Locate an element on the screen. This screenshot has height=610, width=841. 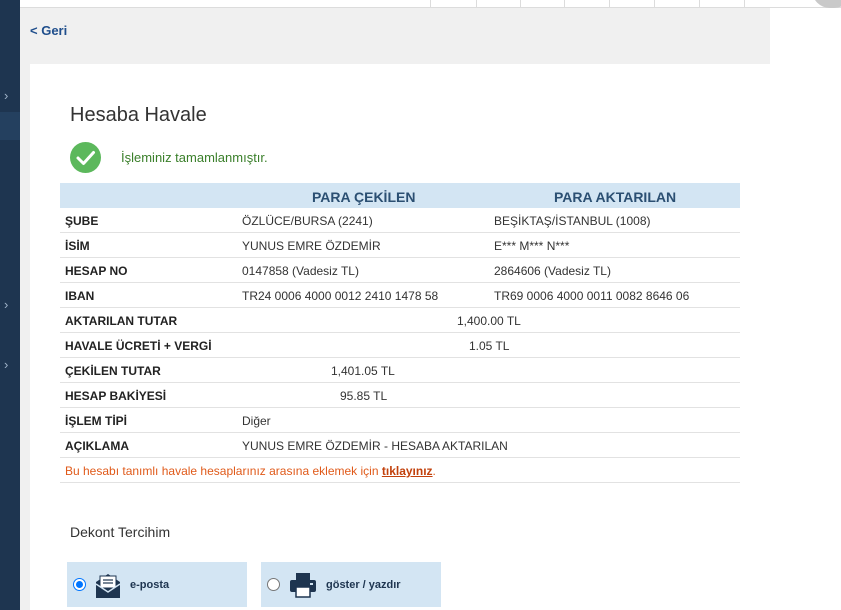
to-value: TR69 0006 4000 0011 0082 8646 06 is located at coordinates (592, 296).